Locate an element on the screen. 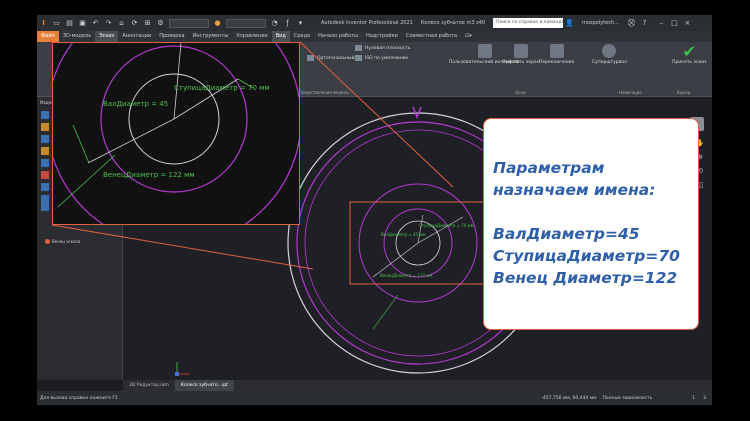  window-title: Autodesk Inventor Professional 2021 is located at coordinates (367, 23).